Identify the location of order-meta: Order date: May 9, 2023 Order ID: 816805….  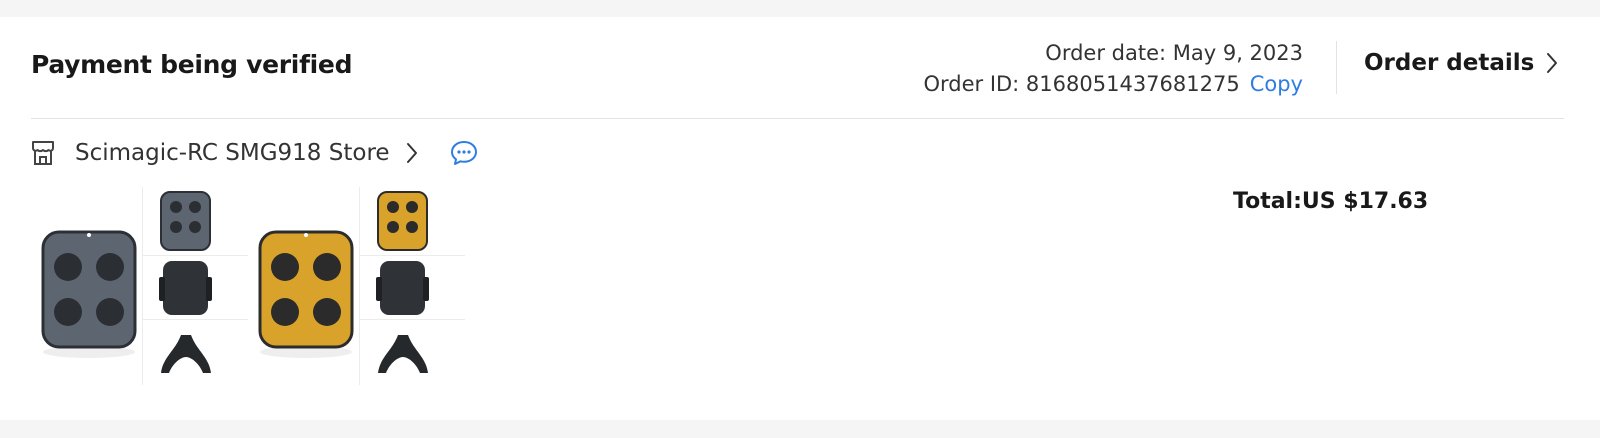
(1113, 69).